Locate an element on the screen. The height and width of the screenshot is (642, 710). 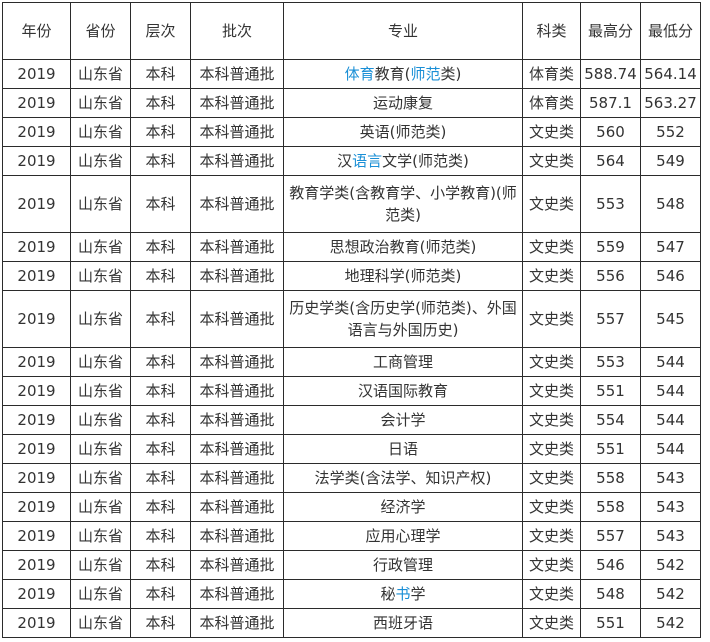
table-row: 2019 山东省 本科 本科普通批 秘书学 文史类 548 542 is located at coordinates (351, 594).